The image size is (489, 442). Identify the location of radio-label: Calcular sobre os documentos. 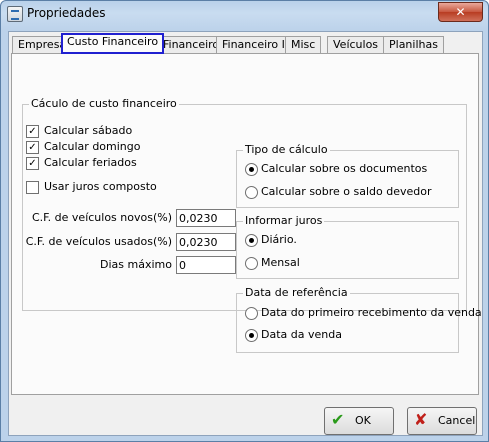
(344, 168).